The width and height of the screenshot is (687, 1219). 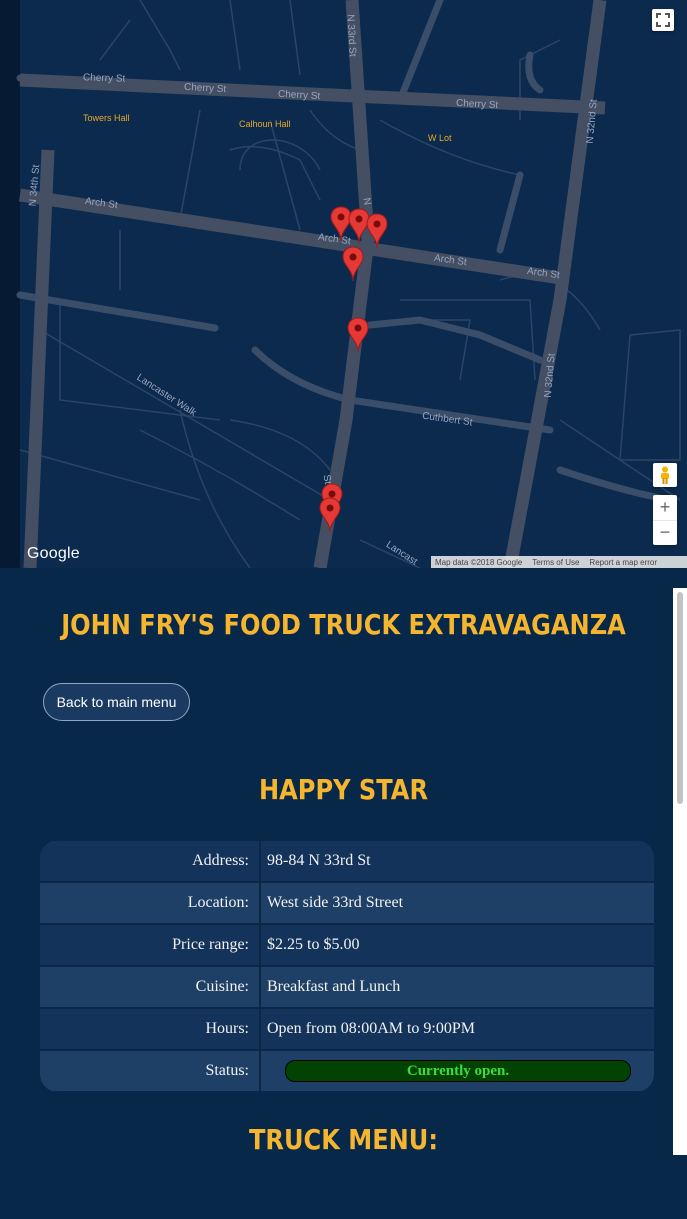 What do you see at coordinates (457, 945) in the screenshot?
I see `price-range-value: $2.25 to $5.00` at bounding box center [457, 945].